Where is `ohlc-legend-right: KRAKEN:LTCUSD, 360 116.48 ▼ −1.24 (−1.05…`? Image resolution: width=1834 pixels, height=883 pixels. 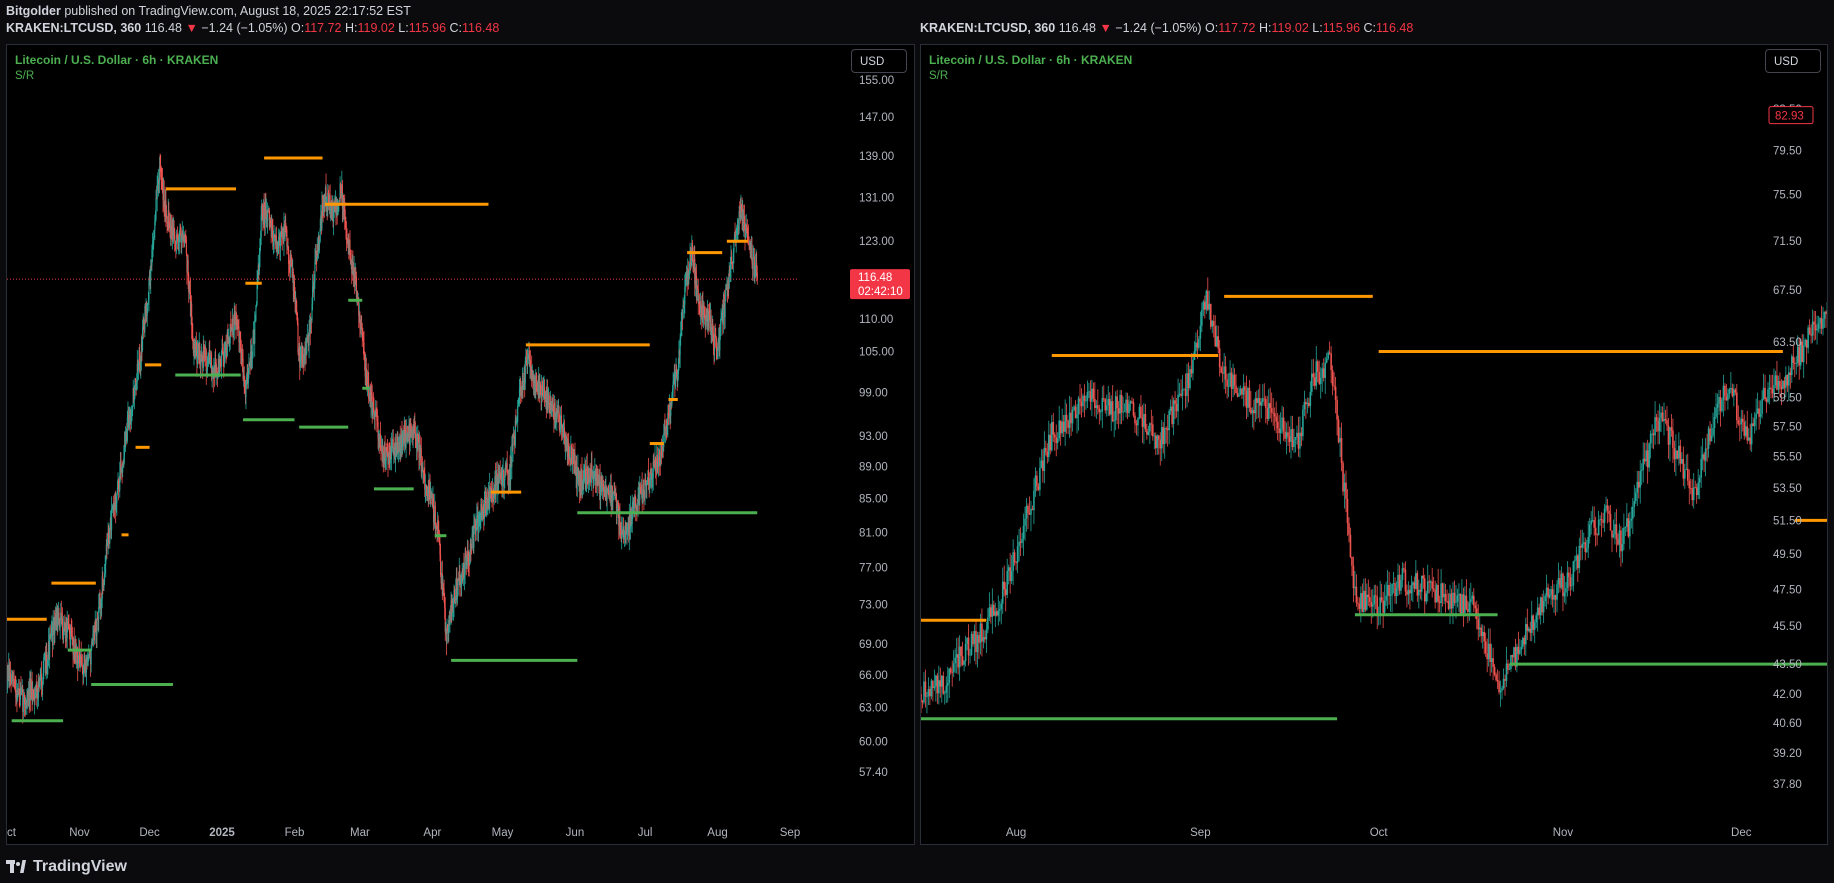 ohlc-legend-right: KRAKEN:LTCUSD, 360 116.48 ▼ −1.24 (−1.05… is located at coordinates (1166, 28).